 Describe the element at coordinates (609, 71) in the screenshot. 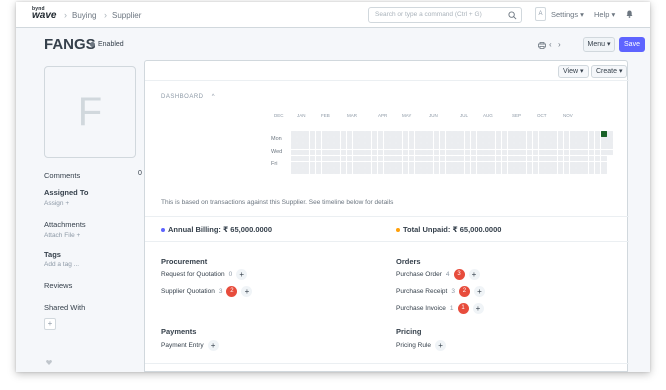

I see `create-dropdown: Create ▾` at that location.